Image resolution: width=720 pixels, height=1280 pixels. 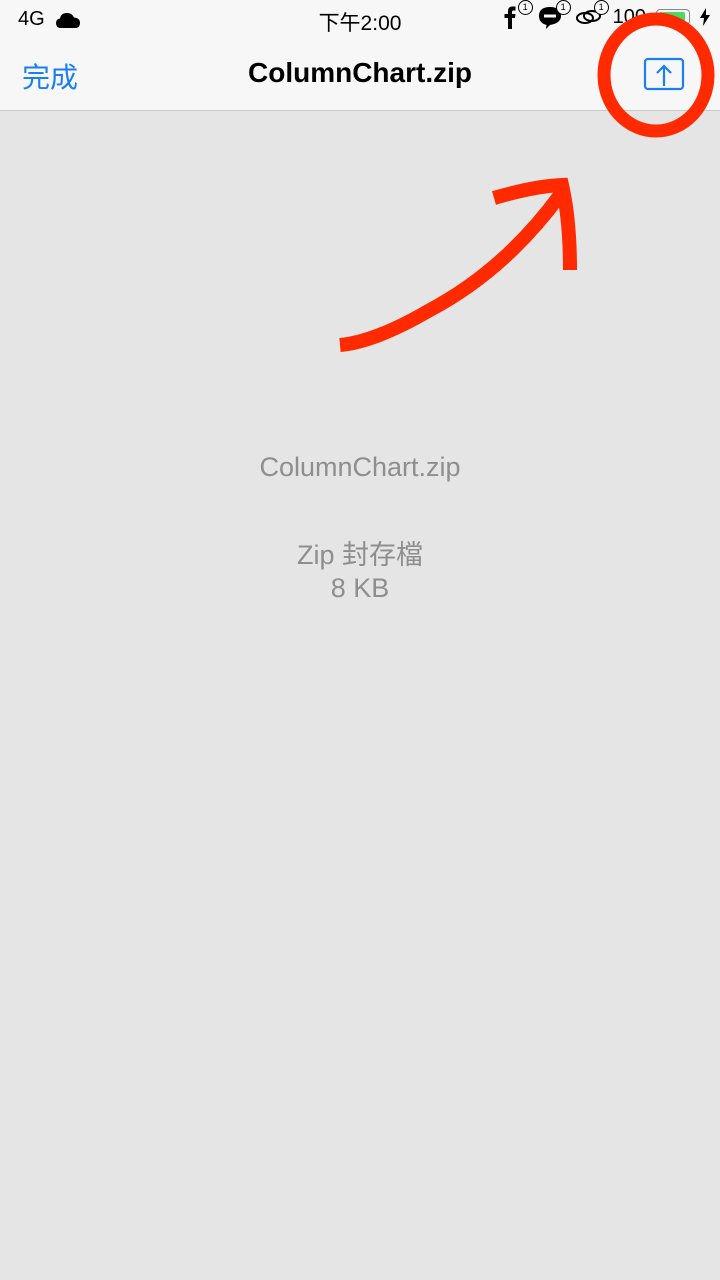 What do you see at coordinates (601, 7) in the screenshot?
I see `link-badge: 1` at bounding box center [601, 7].